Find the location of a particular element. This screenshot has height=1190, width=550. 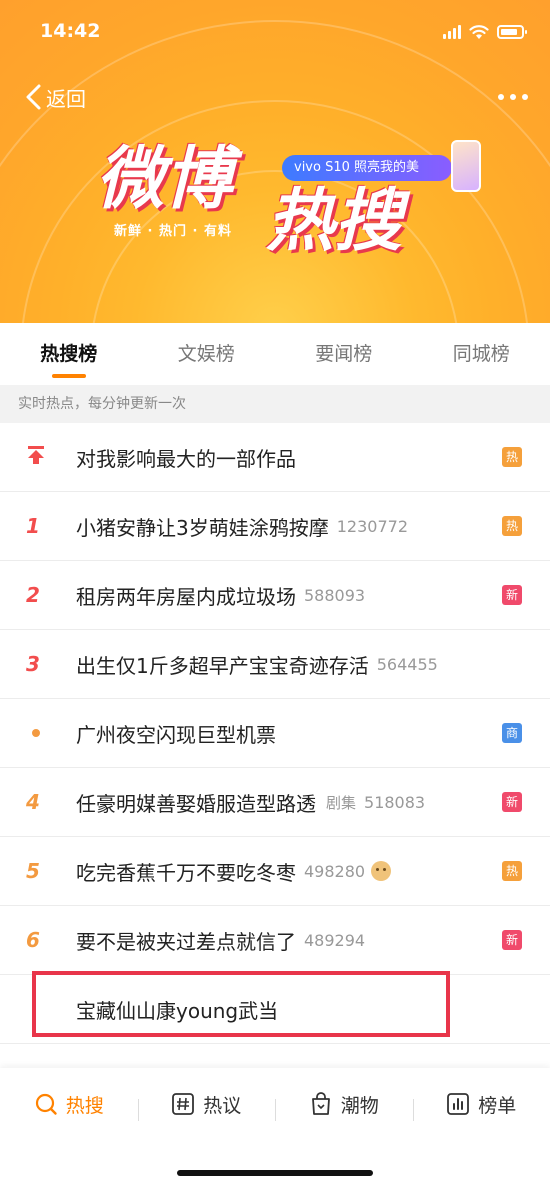

nav-label: 热搜 is located at coordinates (84, 1105).